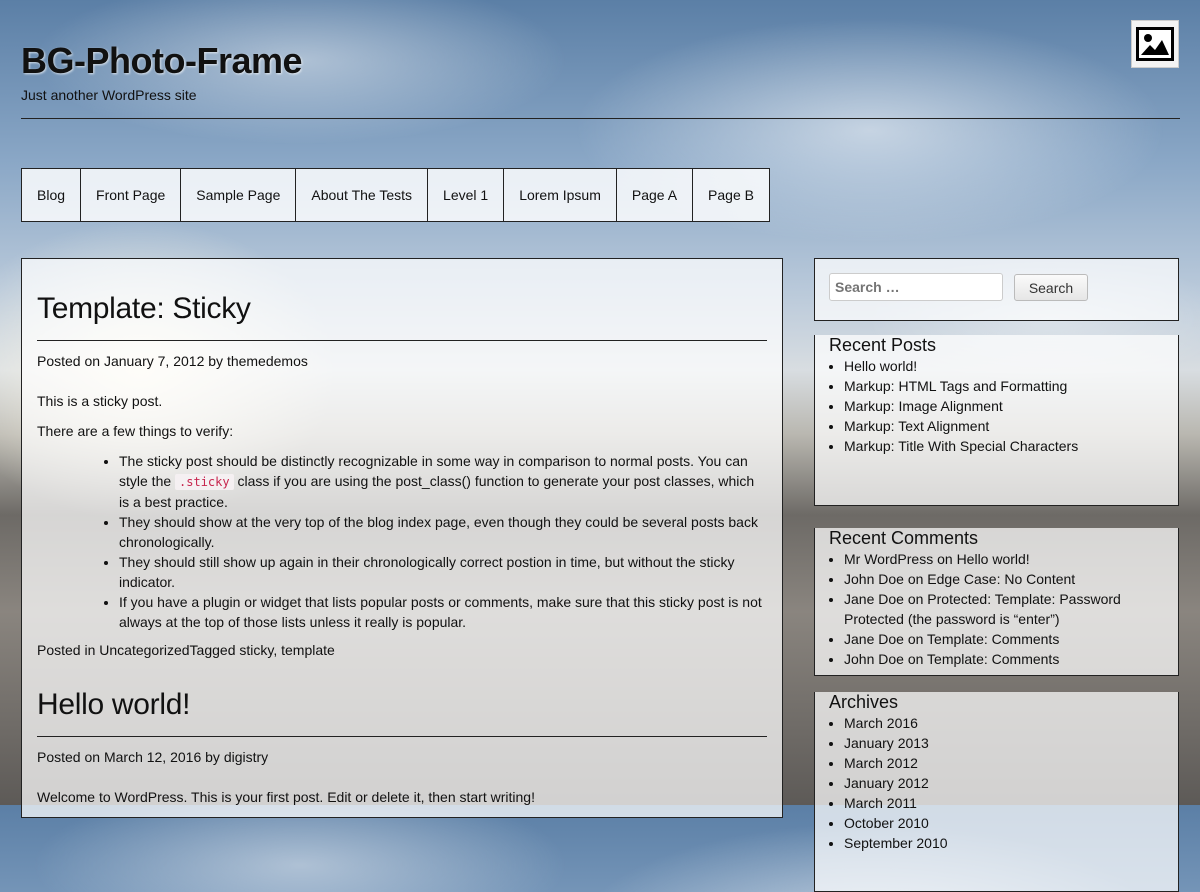 The height and width of the screenshot is (892, 1200). What do you see at coordinates (308, 650) in the screenshot?
I see `tag-link-template: template` at bounding box center [308, 650].